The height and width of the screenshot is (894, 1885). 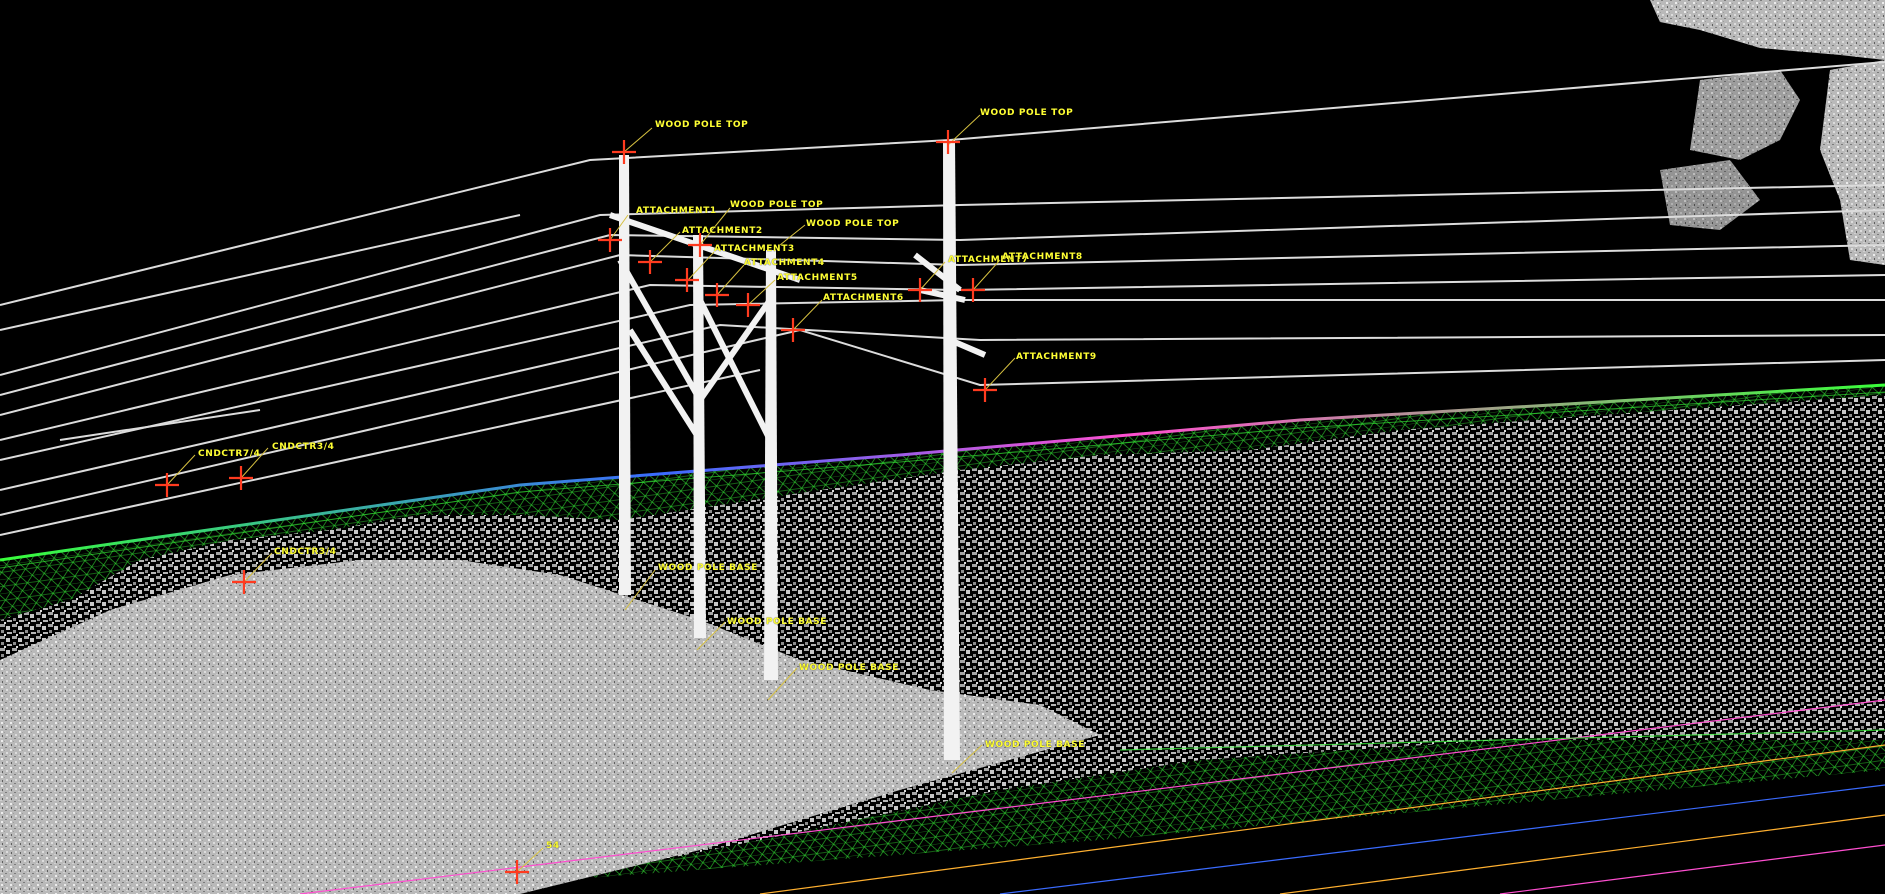 What do you see at coordinates (1035, 745) in the screenshot?
I see `label-pole4-base: WOOD POLE BASE` at bounding box center [1035, 745].